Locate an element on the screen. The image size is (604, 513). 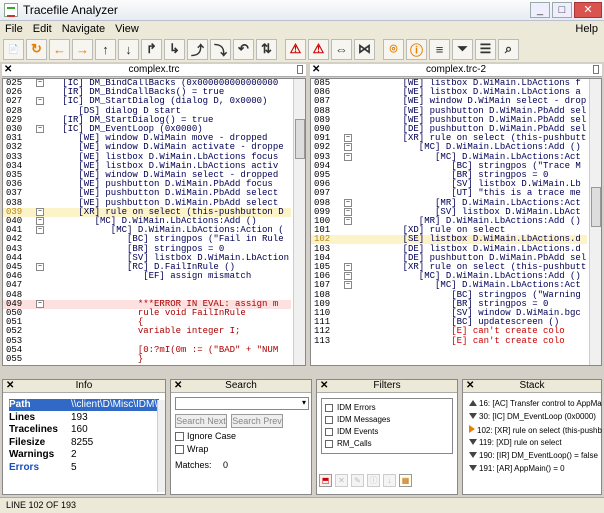
stack-row: 119: [XD] rule on select is located at coordinates (536, 443).